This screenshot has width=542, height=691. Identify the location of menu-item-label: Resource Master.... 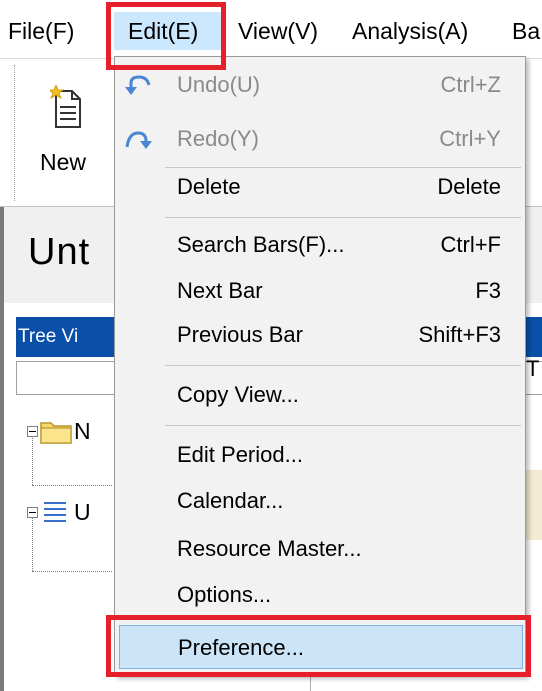
(269, 548).